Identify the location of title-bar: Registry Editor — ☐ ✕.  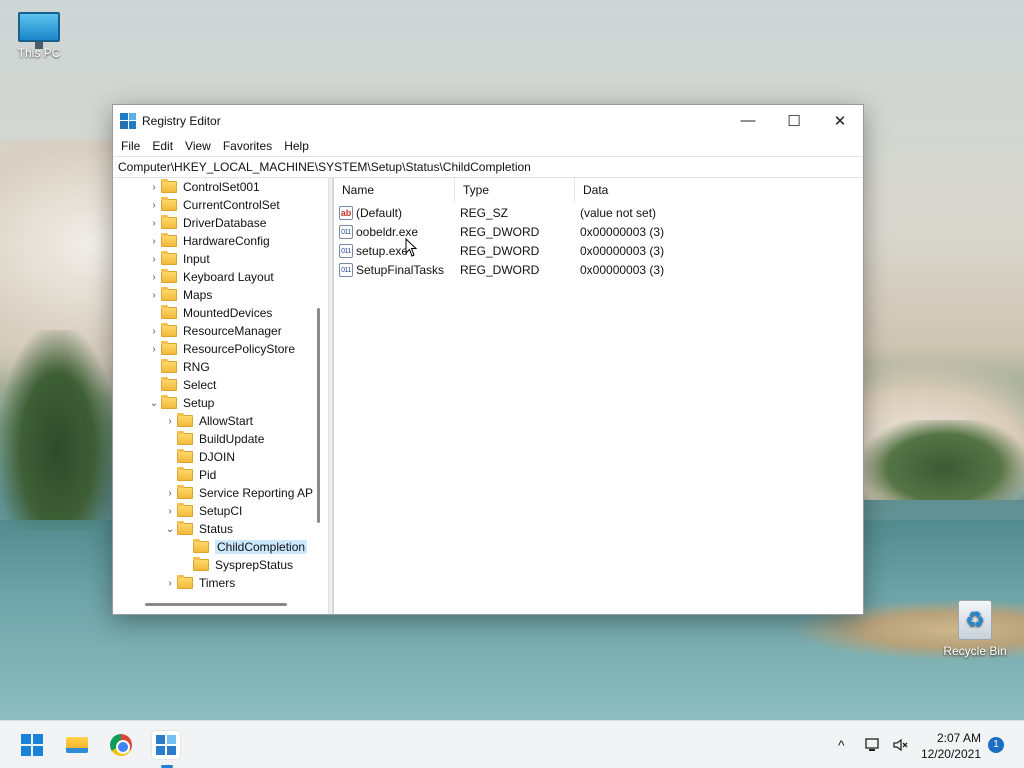
(488, 120).